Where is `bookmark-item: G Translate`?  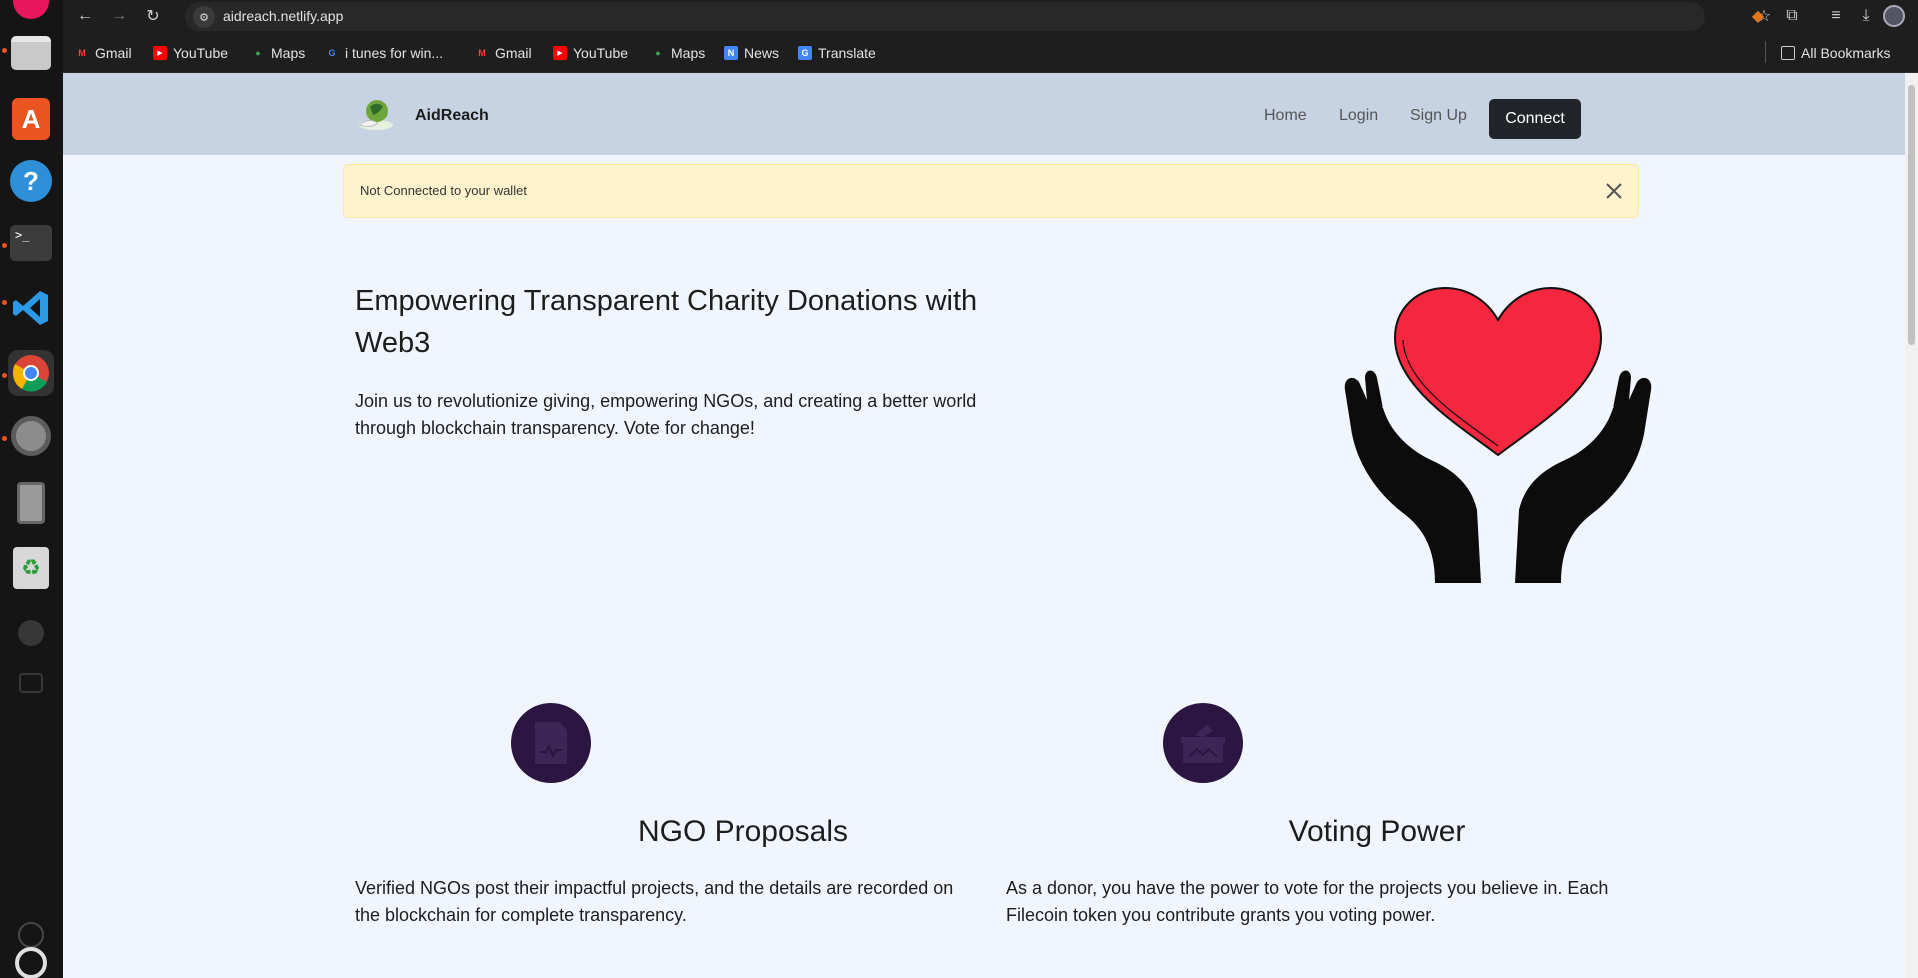
bookmark-item: G Translate is located at coordinates (837, 53).